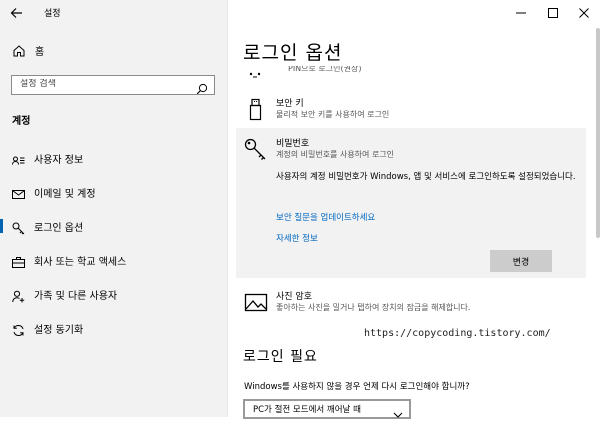 This screenshot has width=602, height=424. I want to click on search-box, so click(113, 85).